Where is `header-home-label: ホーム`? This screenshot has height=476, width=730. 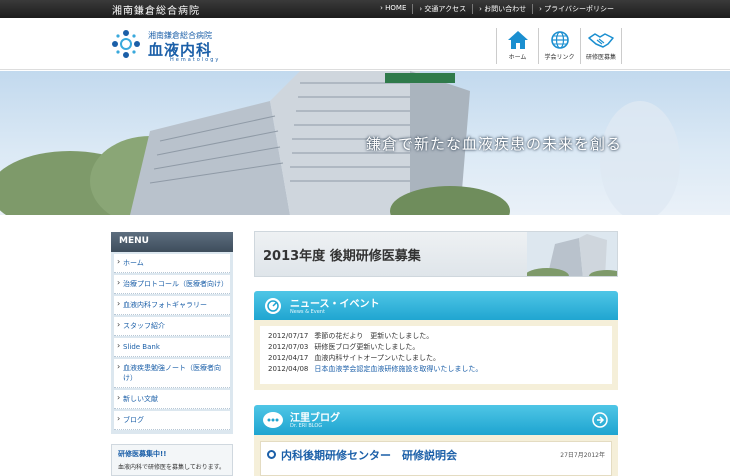 header-home-label: ホーム is located at coordinates (517, 57).